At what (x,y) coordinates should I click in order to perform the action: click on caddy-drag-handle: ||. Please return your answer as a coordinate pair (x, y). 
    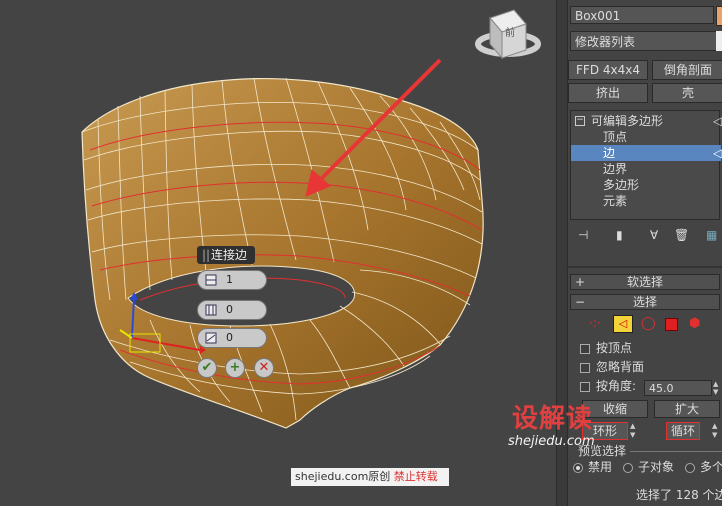
    Looking at the image, I should click on (206, 255).